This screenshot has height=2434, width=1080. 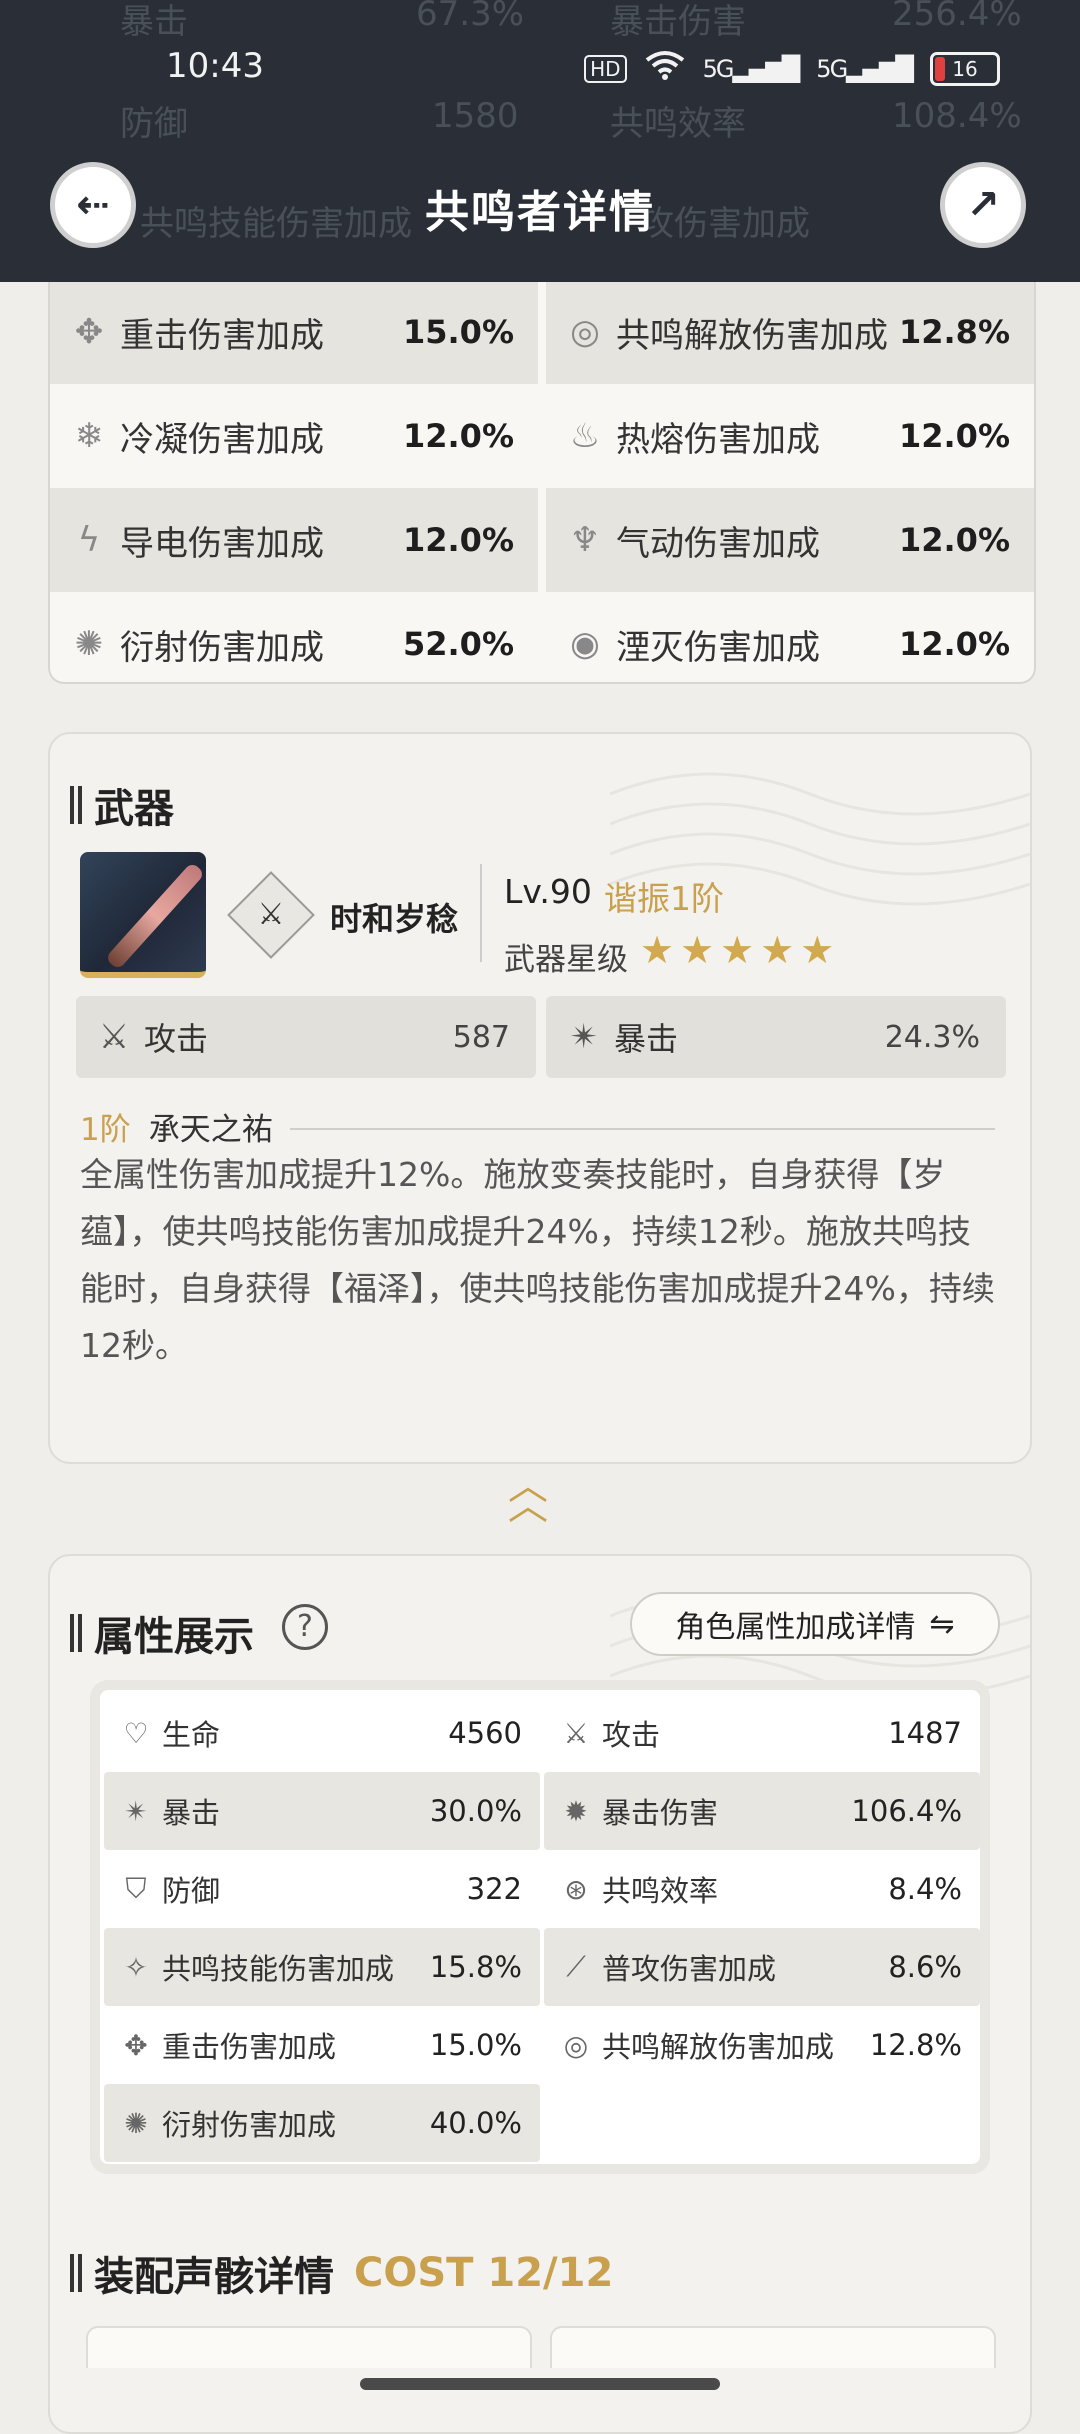 What do you see at coordinates (322, 1811) in the screenshot?
I see `attr-cell: ✴ 暴击 30.0%` at bounding box center [322, 1811].